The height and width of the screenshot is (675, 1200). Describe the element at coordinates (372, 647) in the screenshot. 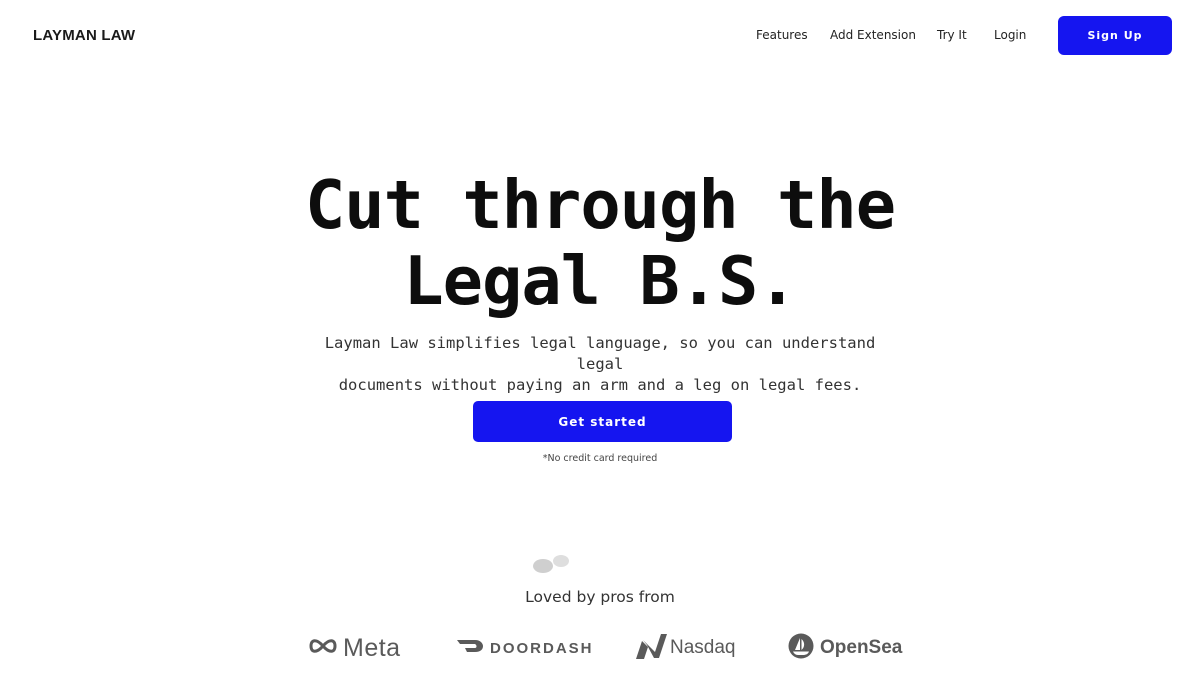

I see `meta-logo-text: Meta` at that location.